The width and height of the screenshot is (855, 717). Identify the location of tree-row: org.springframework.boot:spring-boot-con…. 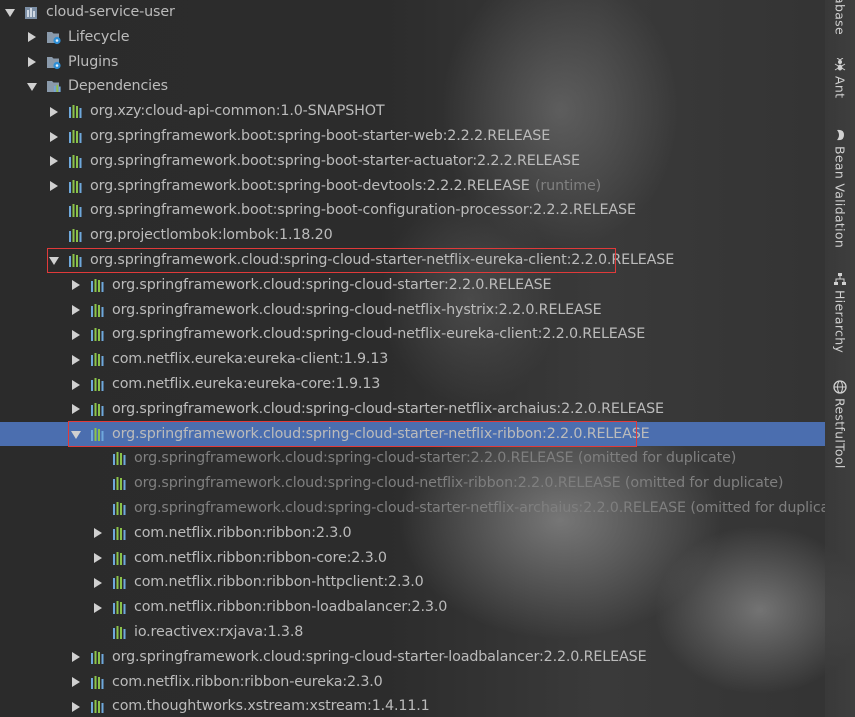
(412, 210).